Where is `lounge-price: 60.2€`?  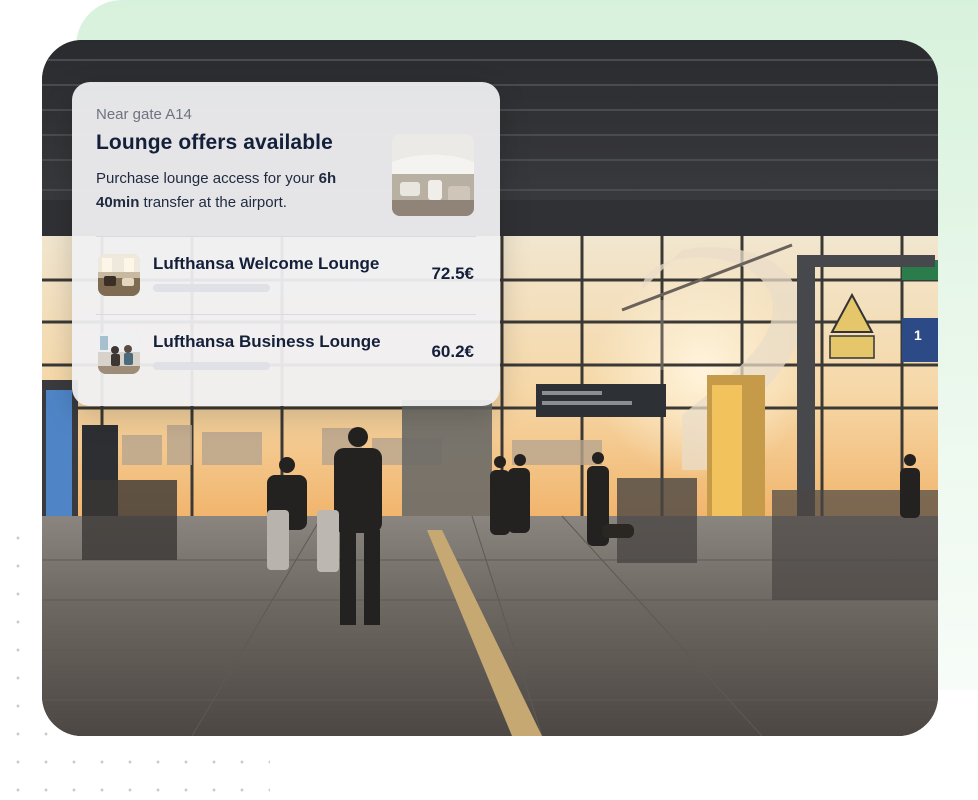
lounge-price: 60.2€ is located at coordinates (452, 351).